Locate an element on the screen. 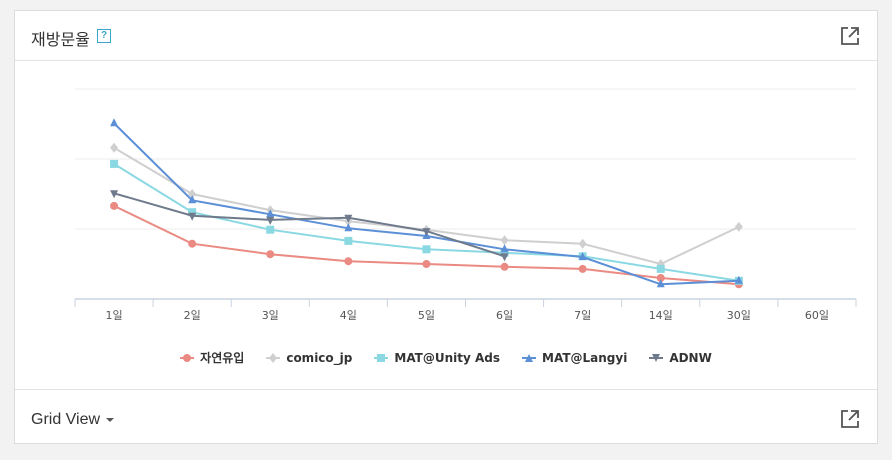 The height and width of the screenshot is (460, 892). legend-label: MAT@Unity Ads is located at coordinates (447, 357).